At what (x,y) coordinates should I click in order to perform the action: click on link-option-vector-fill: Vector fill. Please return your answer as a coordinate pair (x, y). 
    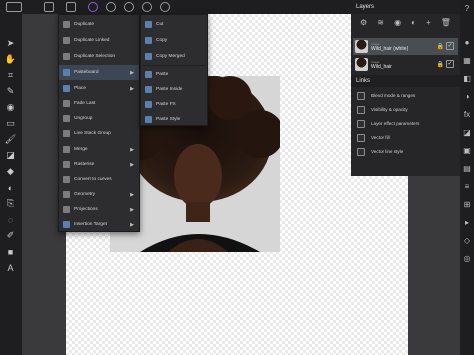
    Looking at the image, I should click on (373, 137).